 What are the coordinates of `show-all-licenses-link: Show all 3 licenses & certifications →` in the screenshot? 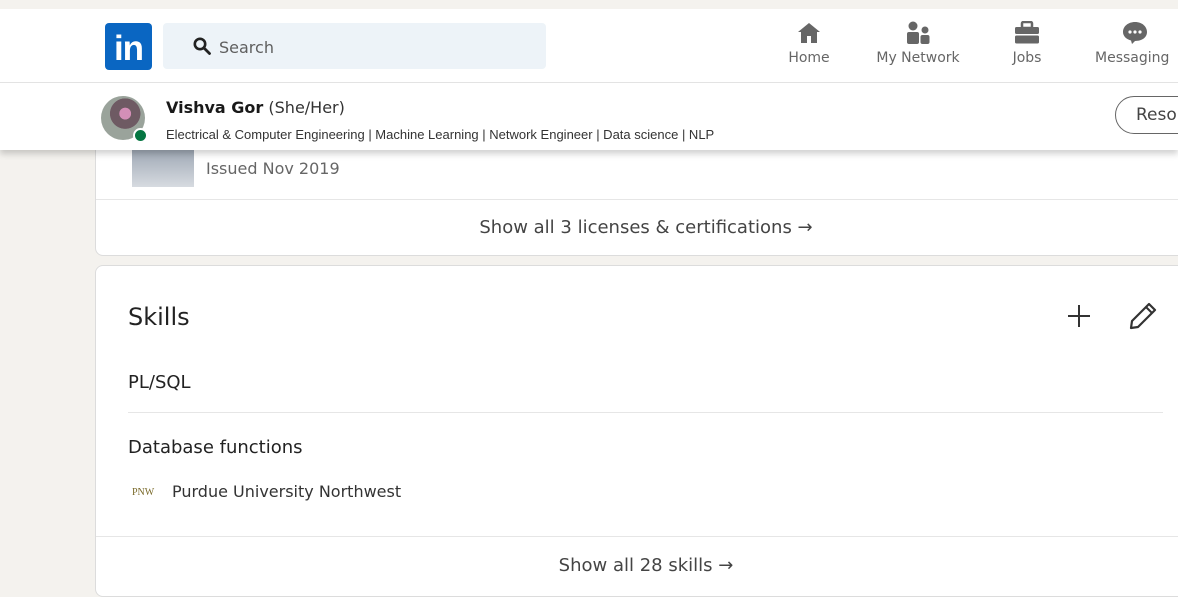 It's located at (637, 227).